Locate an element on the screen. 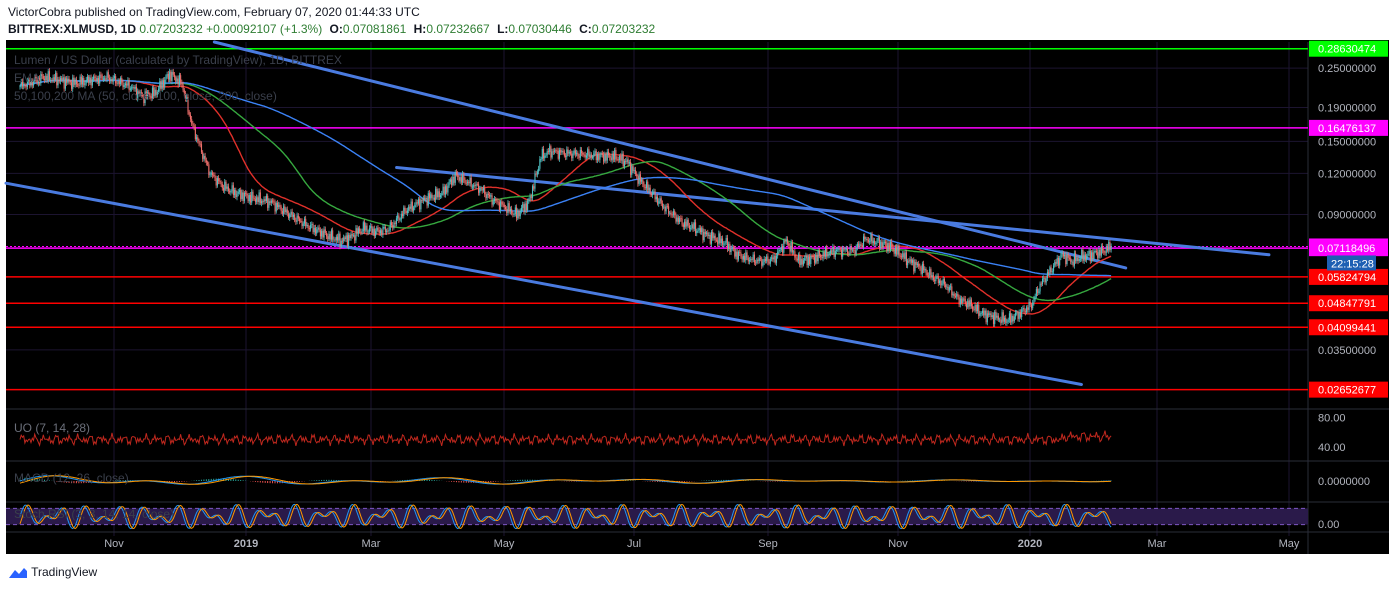  time-tick-label: Mar is located at coordinates (371, 544).